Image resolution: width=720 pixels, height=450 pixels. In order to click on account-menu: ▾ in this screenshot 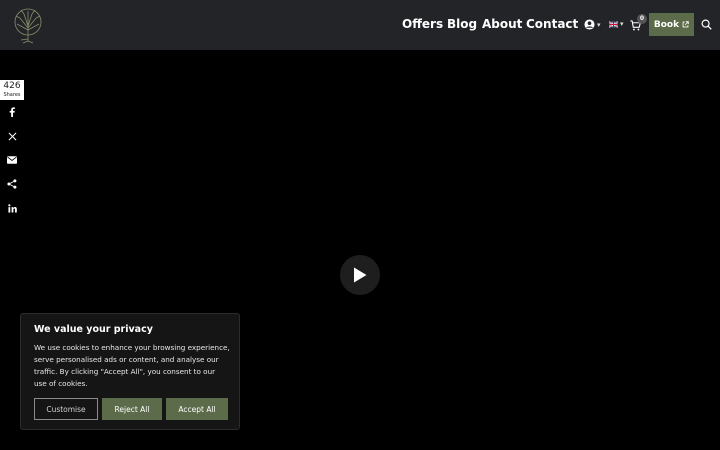, I will do `click(592, 24)`.